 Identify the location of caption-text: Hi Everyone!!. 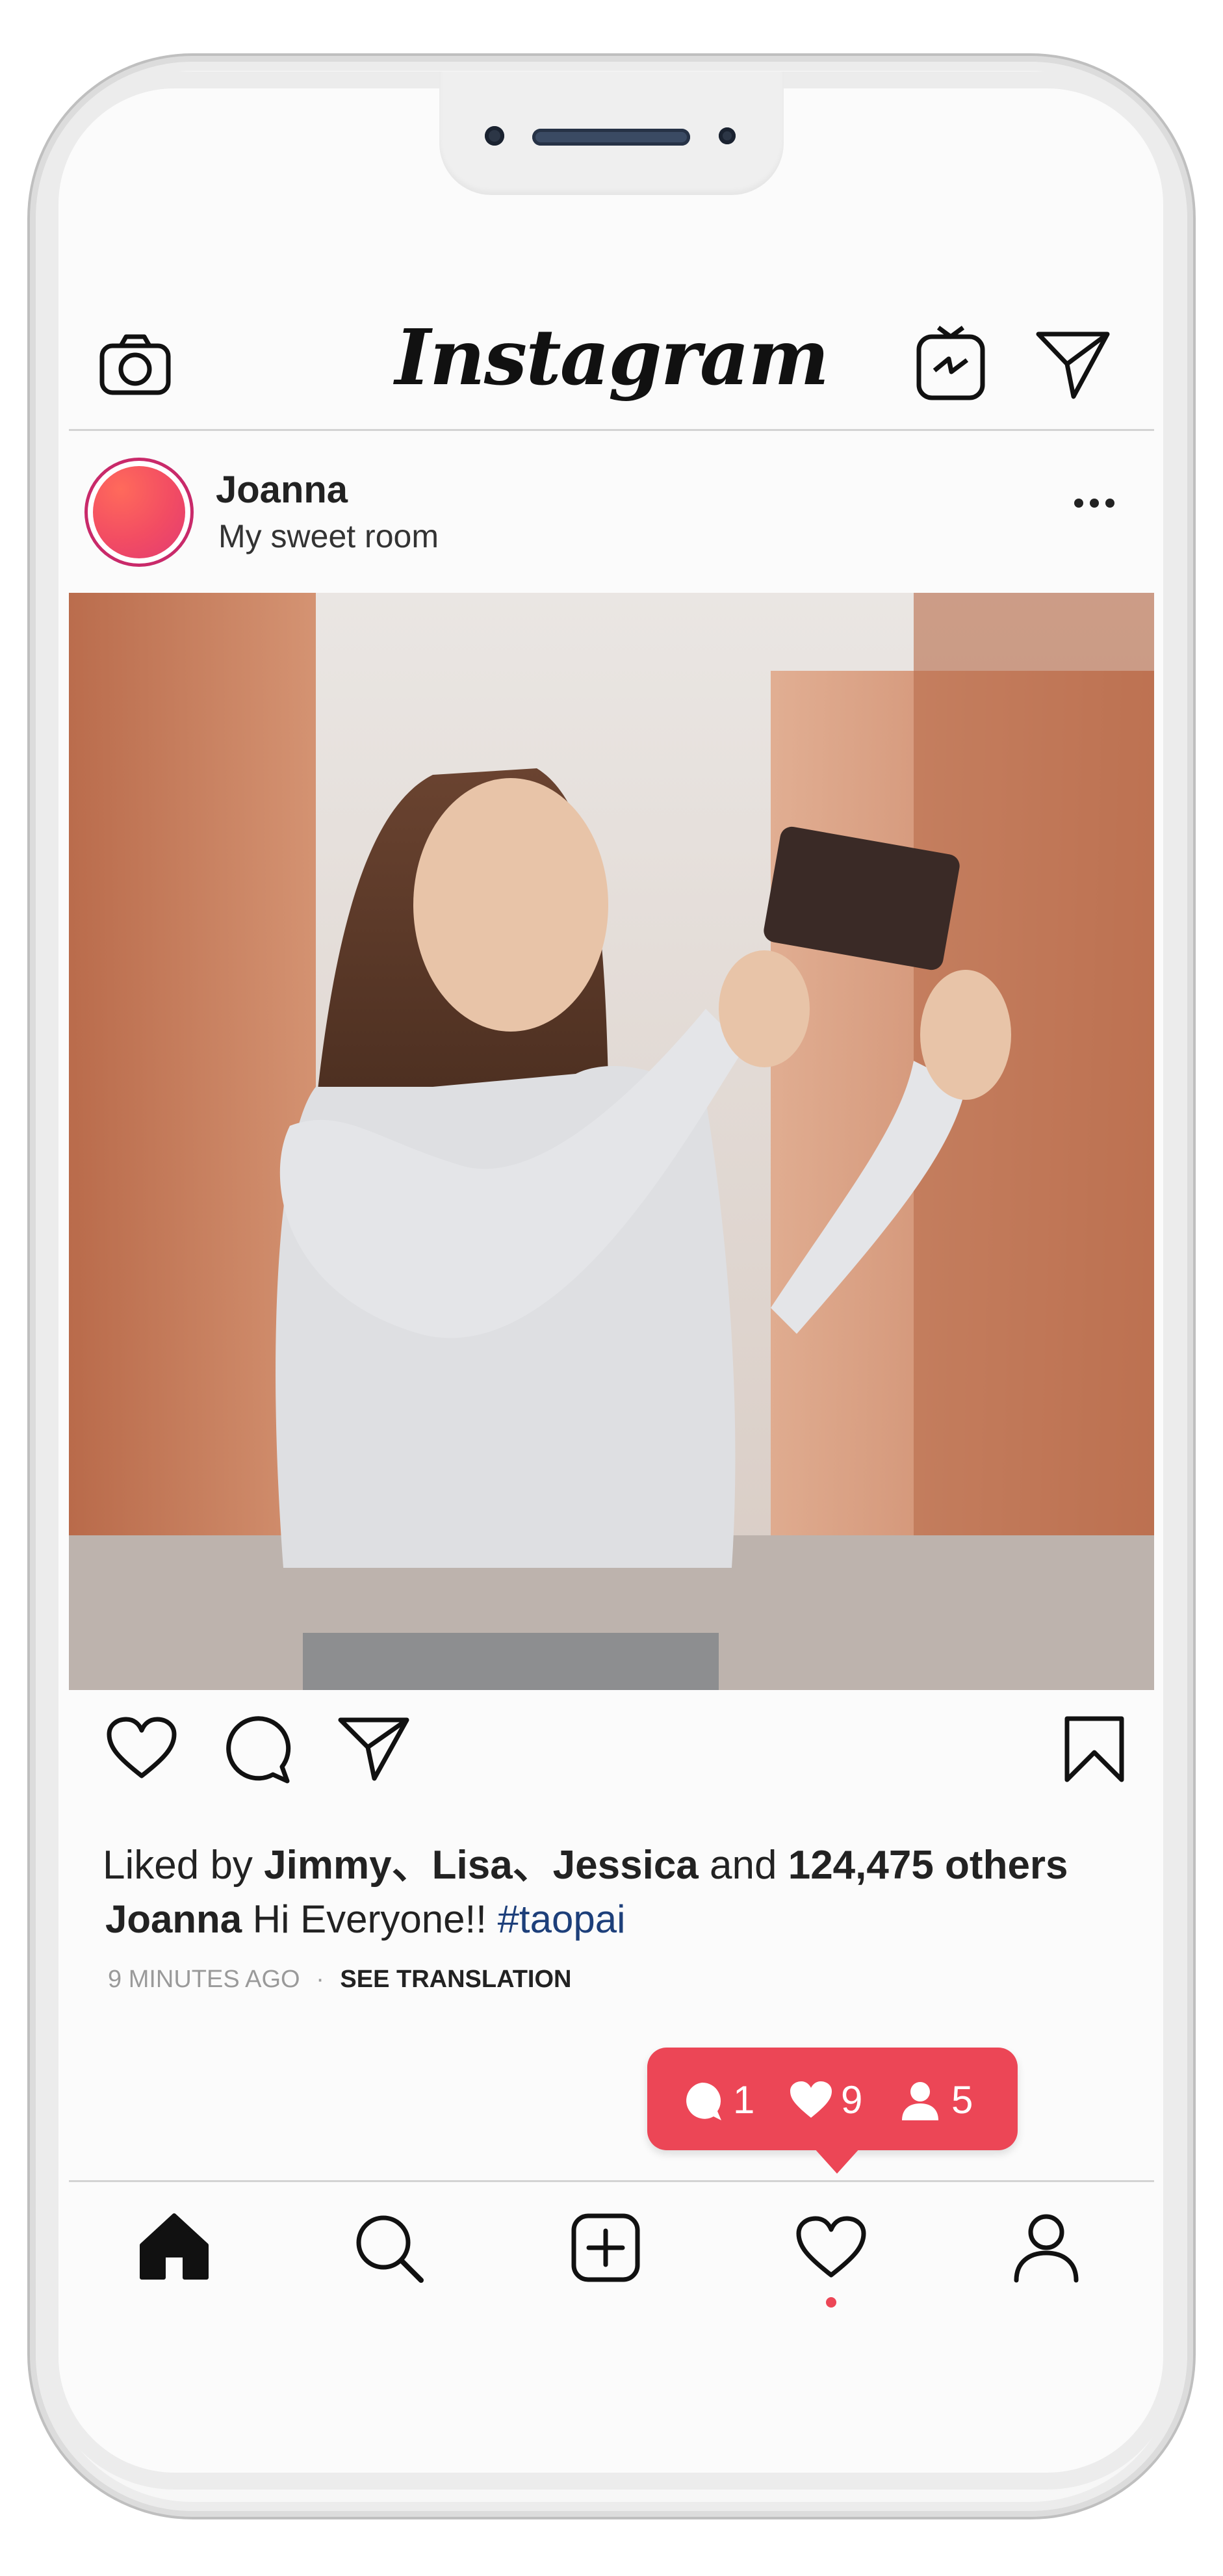
(369, 1919).